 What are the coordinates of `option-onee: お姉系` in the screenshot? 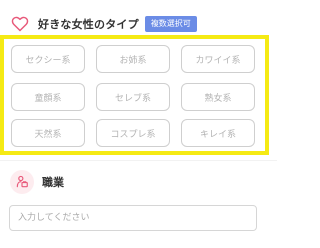 It's located at (133, 59).